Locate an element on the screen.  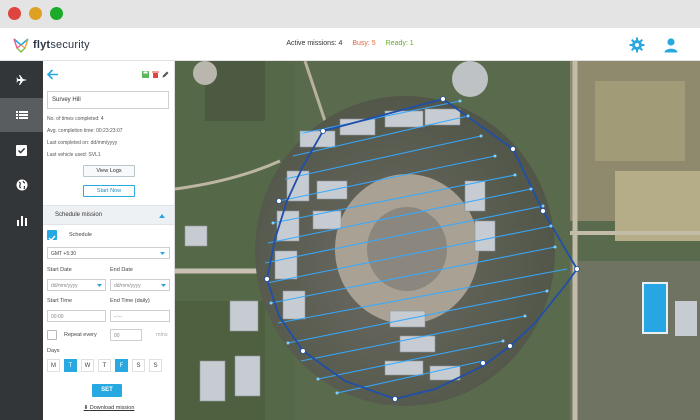
list-icon is located at coordinates (21, 115).